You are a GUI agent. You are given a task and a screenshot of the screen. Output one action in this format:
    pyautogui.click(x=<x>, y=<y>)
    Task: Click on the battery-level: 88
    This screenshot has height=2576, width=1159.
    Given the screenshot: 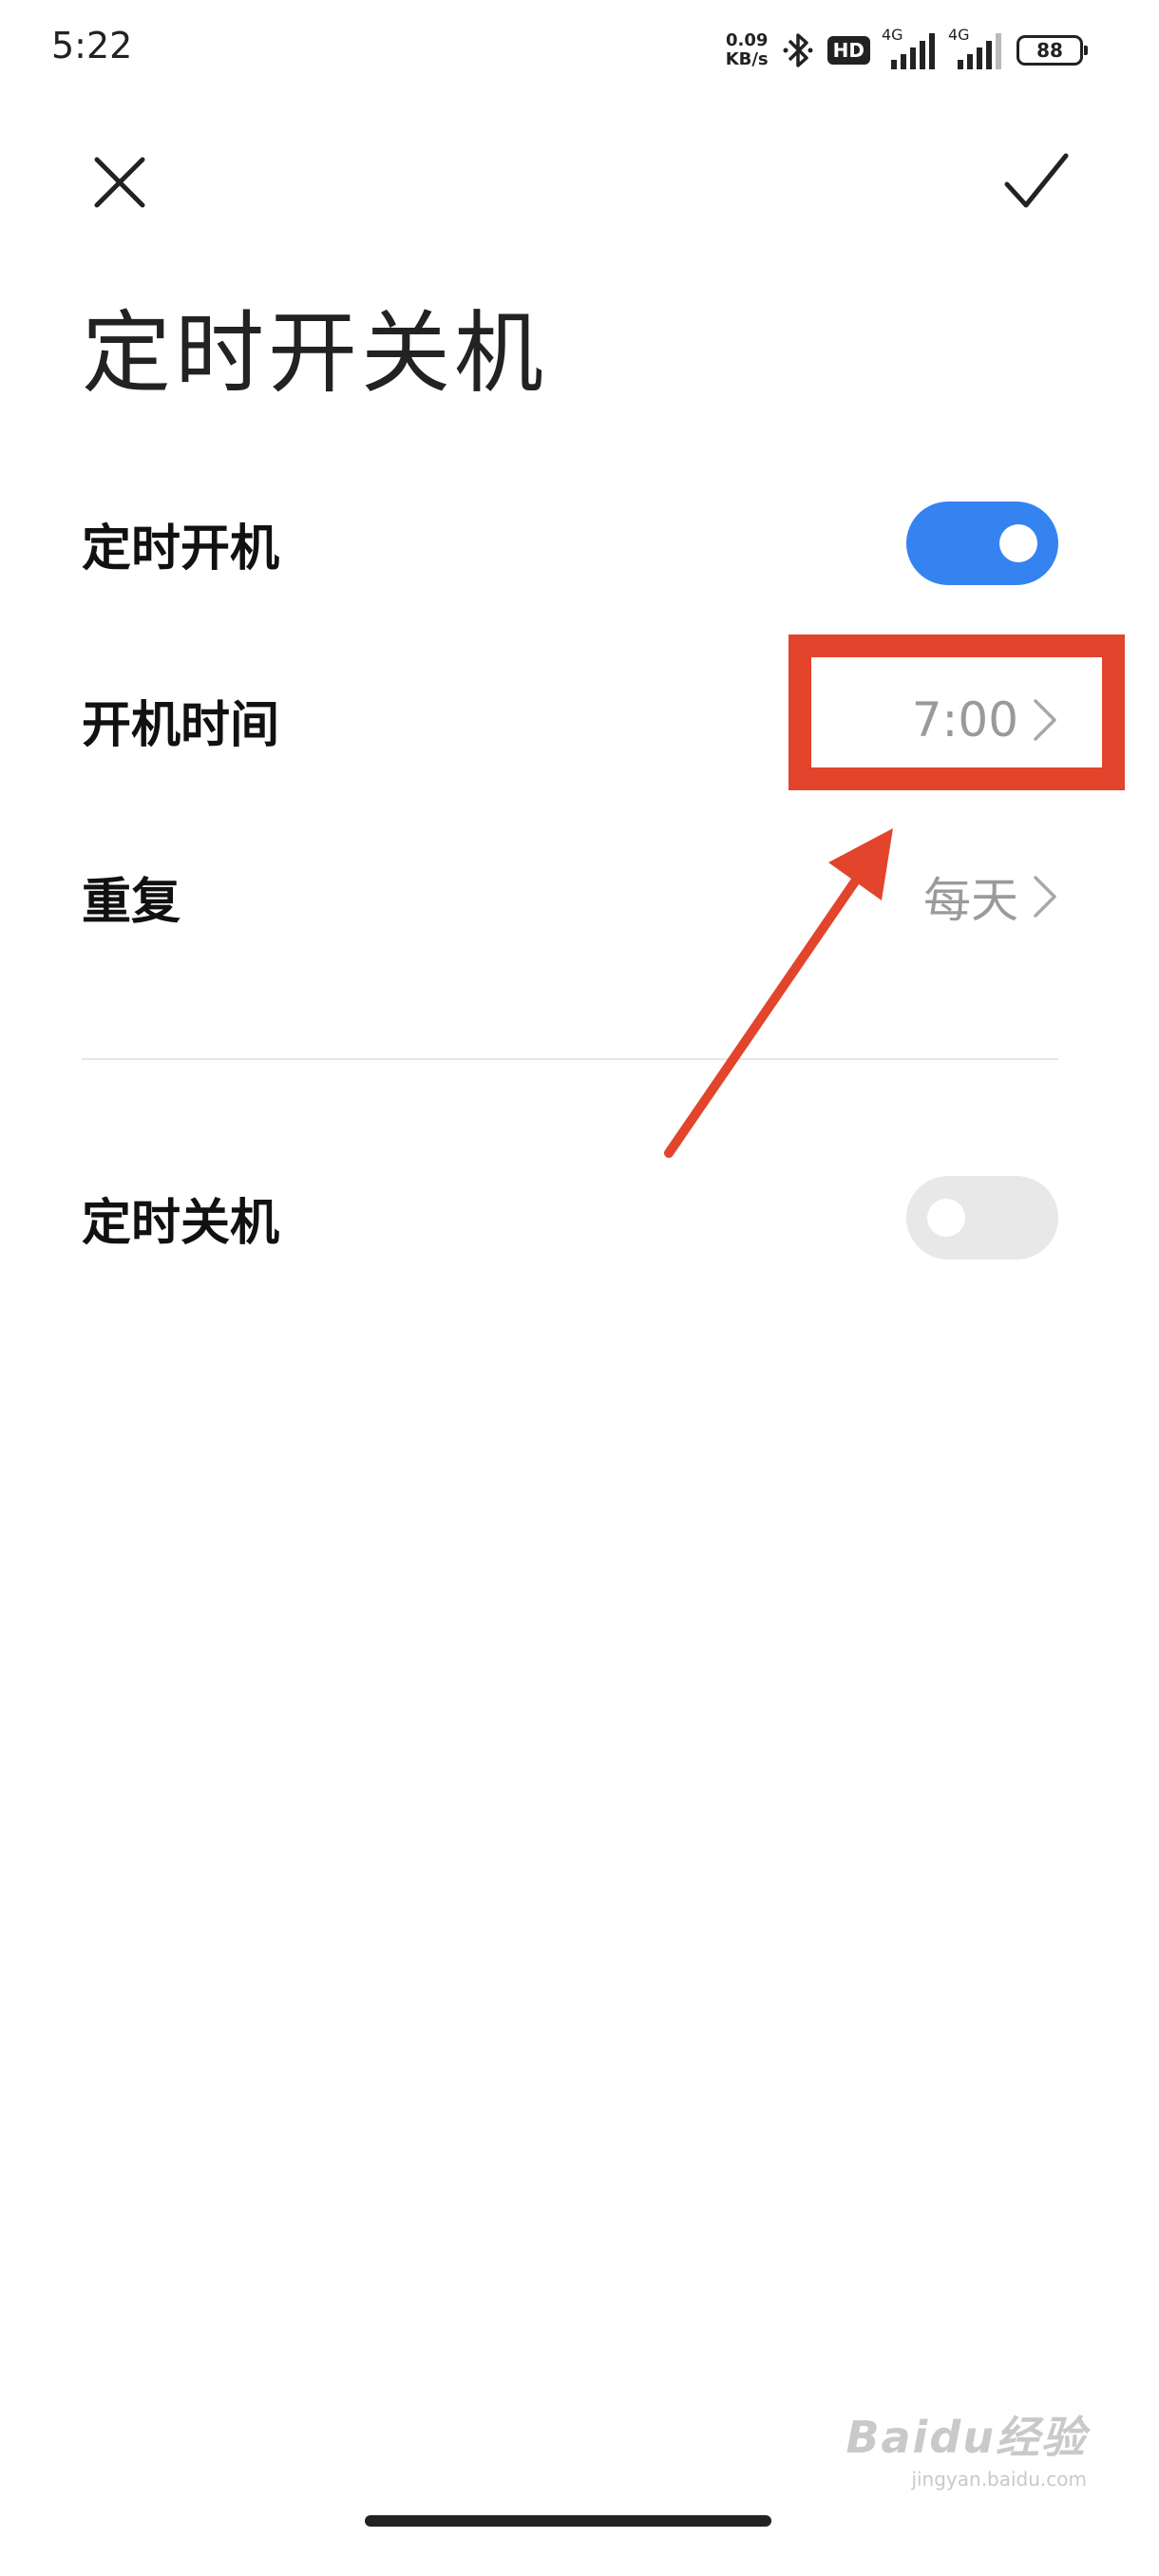 What is the action you would take?
    pyautogui.click(x=1049, y=50)
    